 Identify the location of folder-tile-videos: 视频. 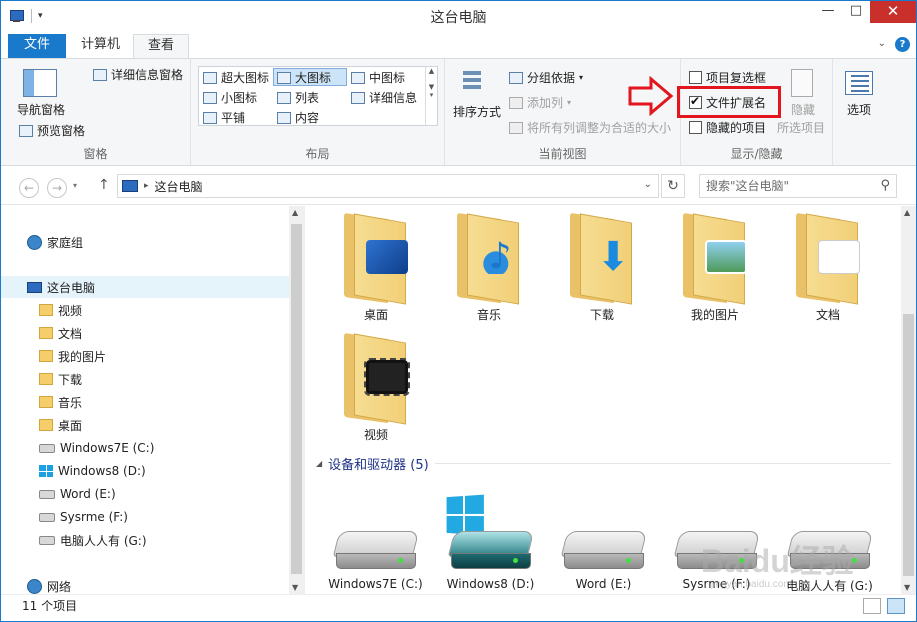
(376, 386).